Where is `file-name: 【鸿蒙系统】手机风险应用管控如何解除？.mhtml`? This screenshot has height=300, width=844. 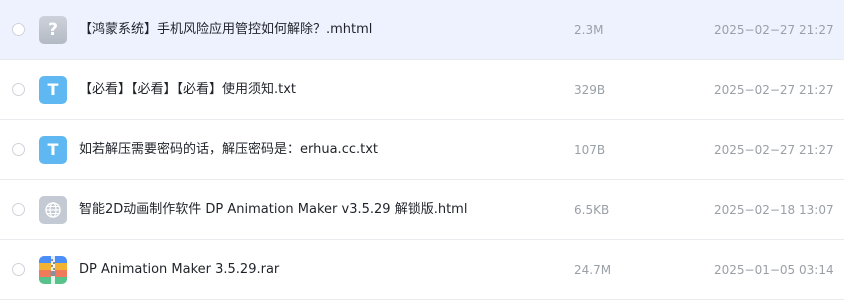 file-name: 【鸿蒙系统】手机风险应用管控如何解除？.mhtml is located at coordinates (225, 30).